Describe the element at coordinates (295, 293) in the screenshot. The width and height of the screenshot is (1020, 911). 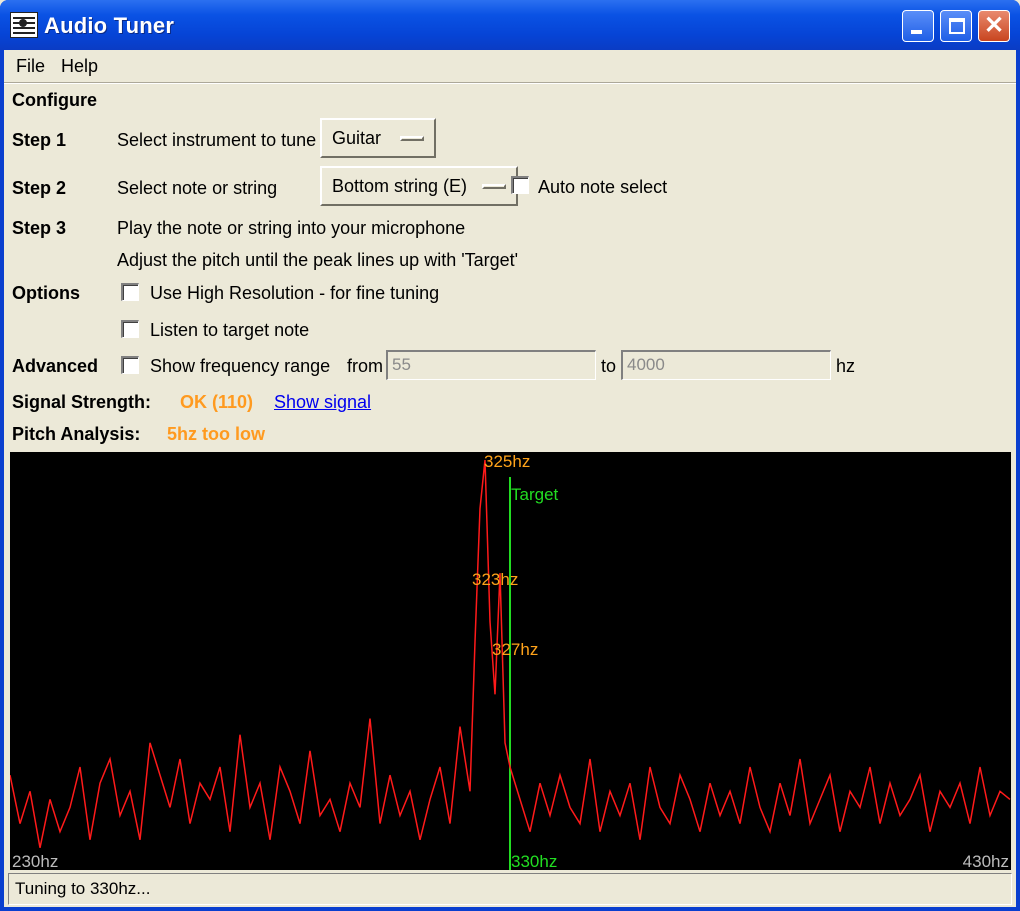
I see `high-res-label: Use High Resolution - for fine tuning` at that location.